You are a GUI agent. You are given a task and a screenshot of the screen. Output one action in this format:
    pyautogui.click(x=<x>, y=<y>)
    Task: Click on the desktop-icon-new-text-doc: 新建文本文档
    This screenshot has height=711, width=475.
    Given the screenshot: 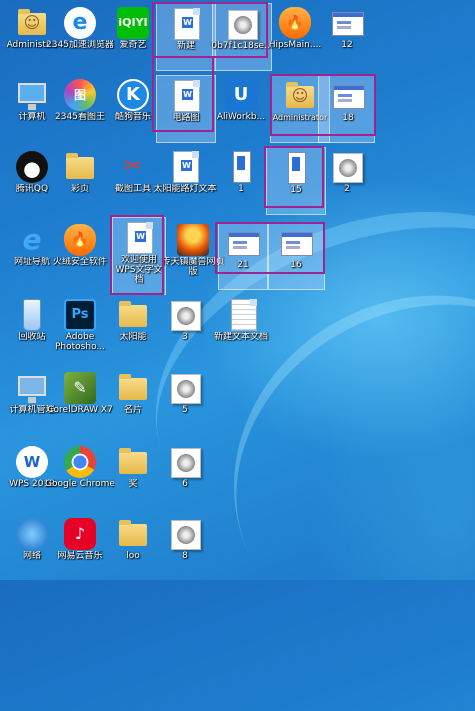 What is the action you would take?
    pyautogui.click(x=241, y=328)
    